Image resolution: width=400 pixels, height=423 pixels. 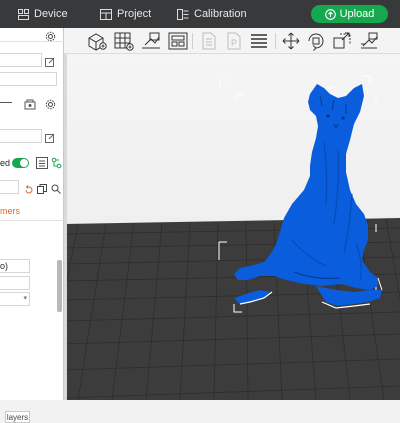 I want to click on arrange-grid-icon, so click(x=124, y=41).